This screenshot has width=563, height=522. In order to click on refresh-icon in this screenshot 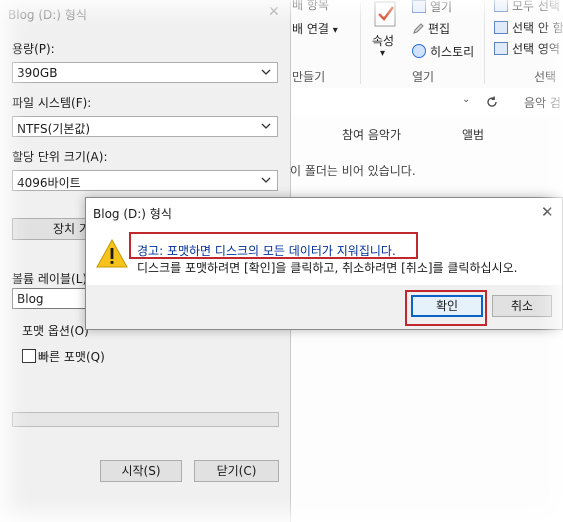, I will do `click(492, 102)`.